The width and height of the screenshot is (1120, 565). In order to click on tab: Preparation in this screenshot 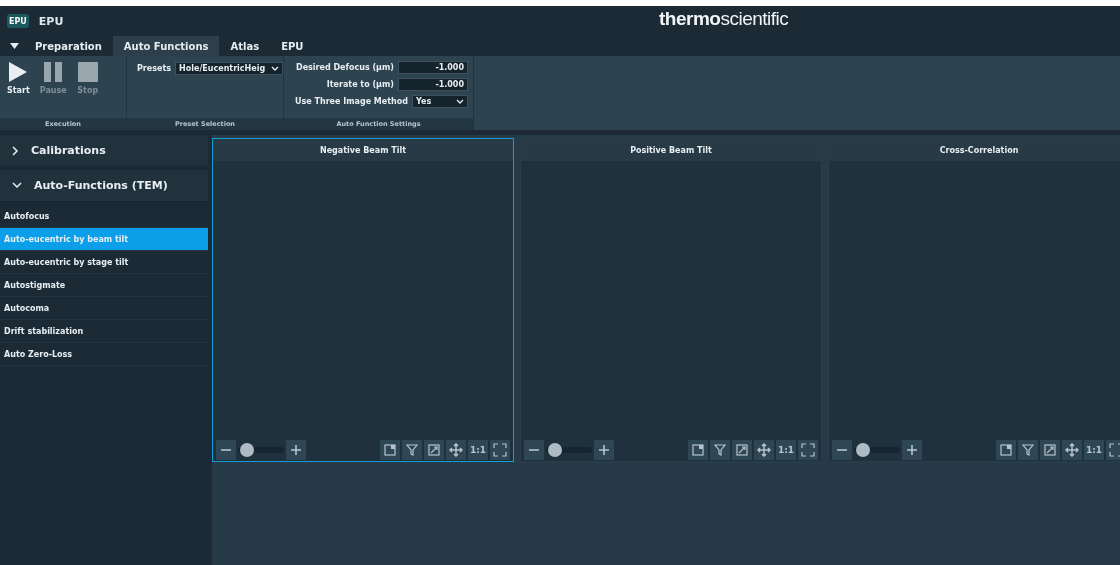, I will do `click(68, 46)`.